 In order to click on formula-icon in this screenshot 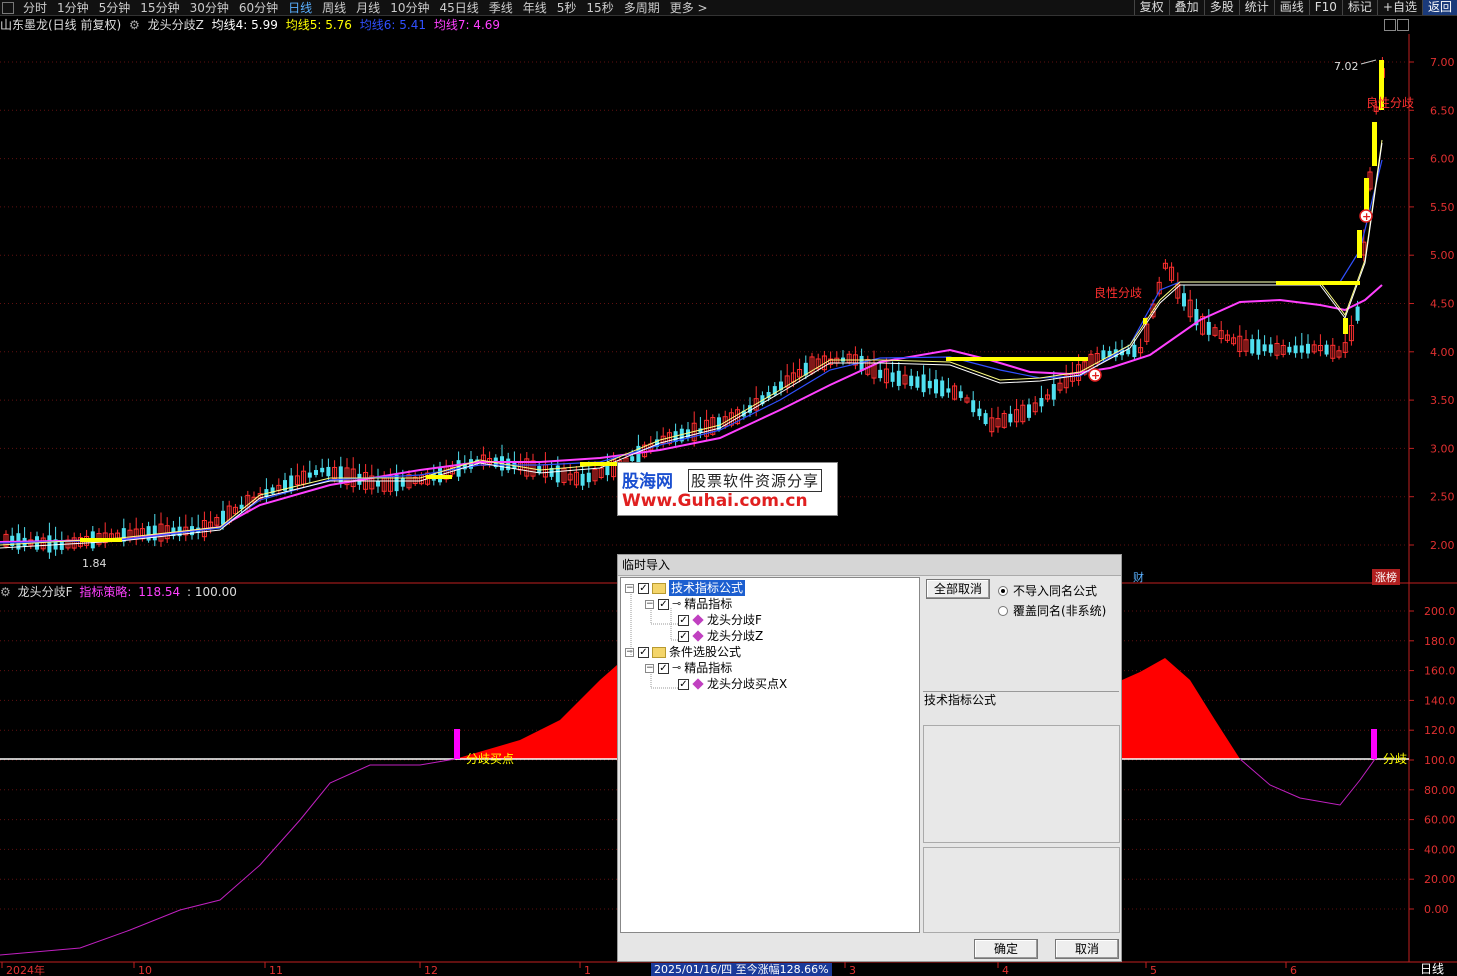, I will do `click(698, 620)`.